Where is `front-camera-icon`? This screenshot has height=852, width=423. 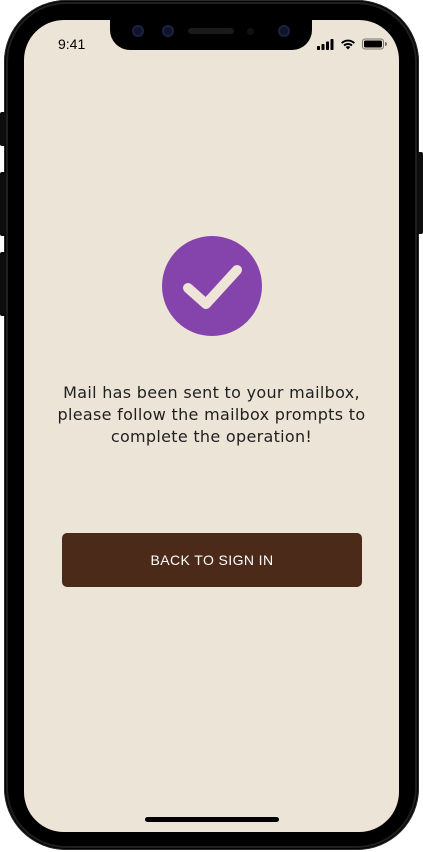 front-camera-icon is located at coordinates (284, 31).